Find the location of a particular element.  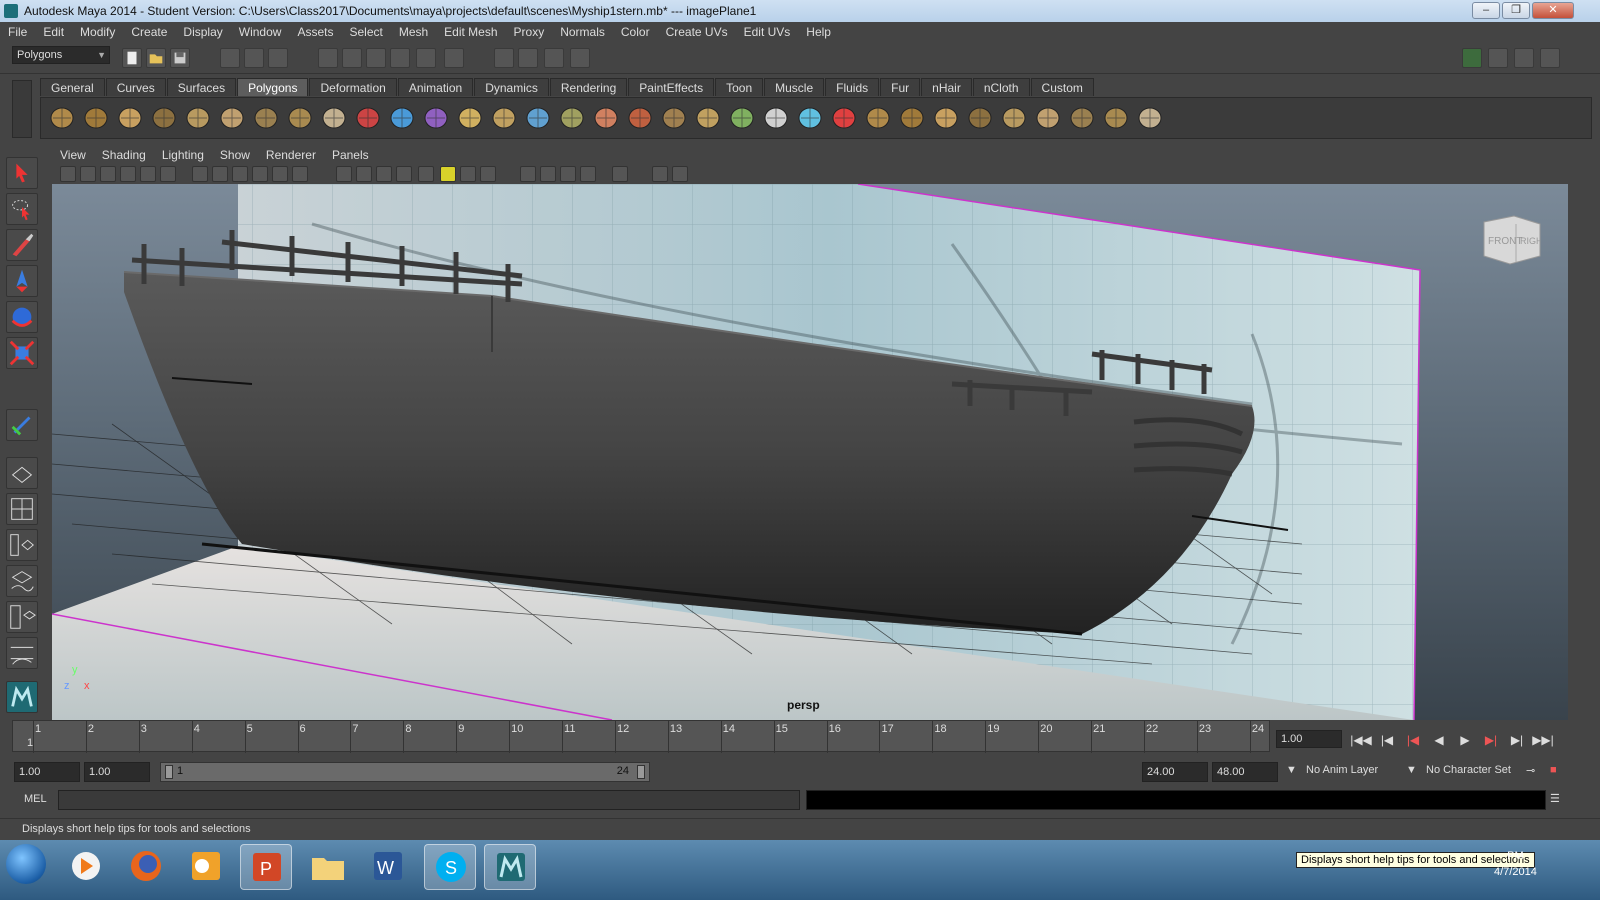

ipr-render-icon is located at coordinates (554, 58).